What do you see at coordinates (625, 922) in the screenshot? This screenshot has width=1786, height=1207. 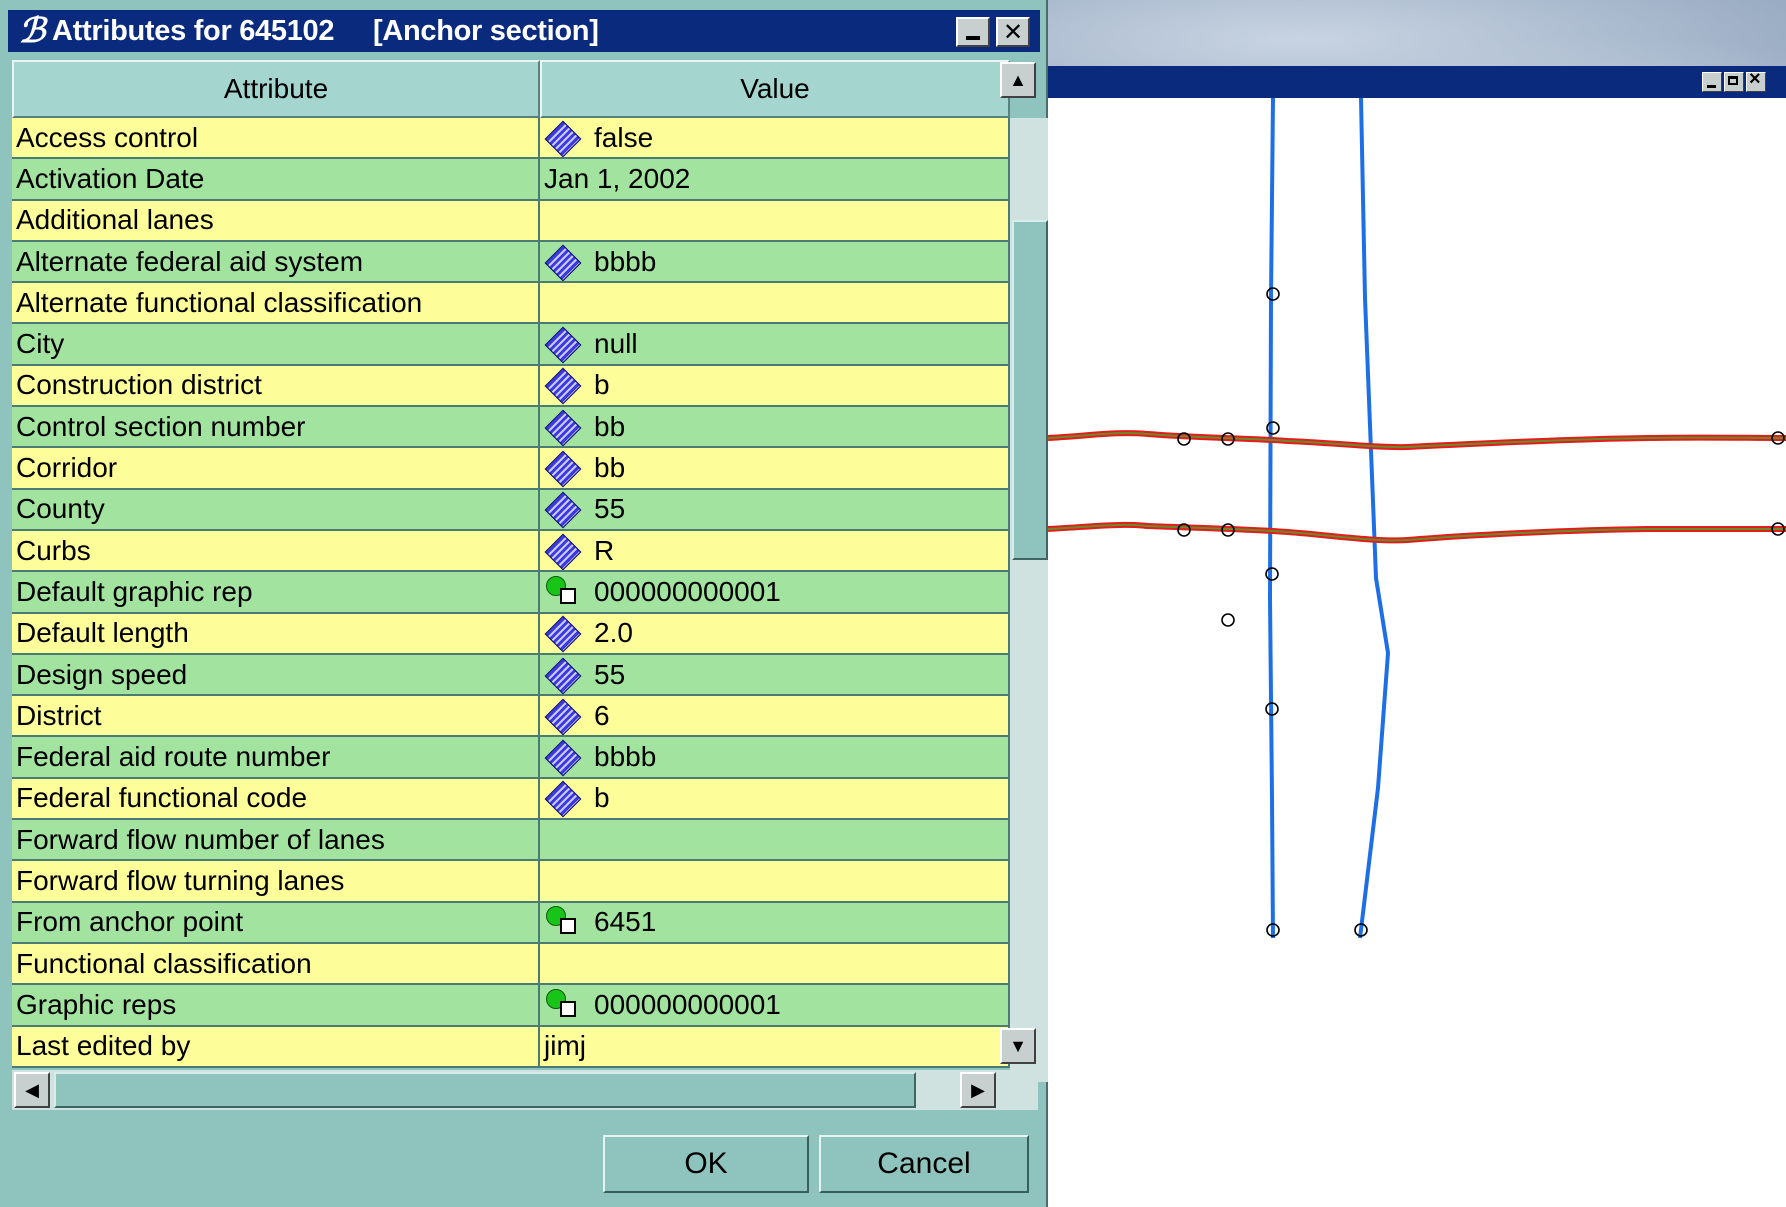 I see `value-text: 6451` at bounding box center [625, 922].